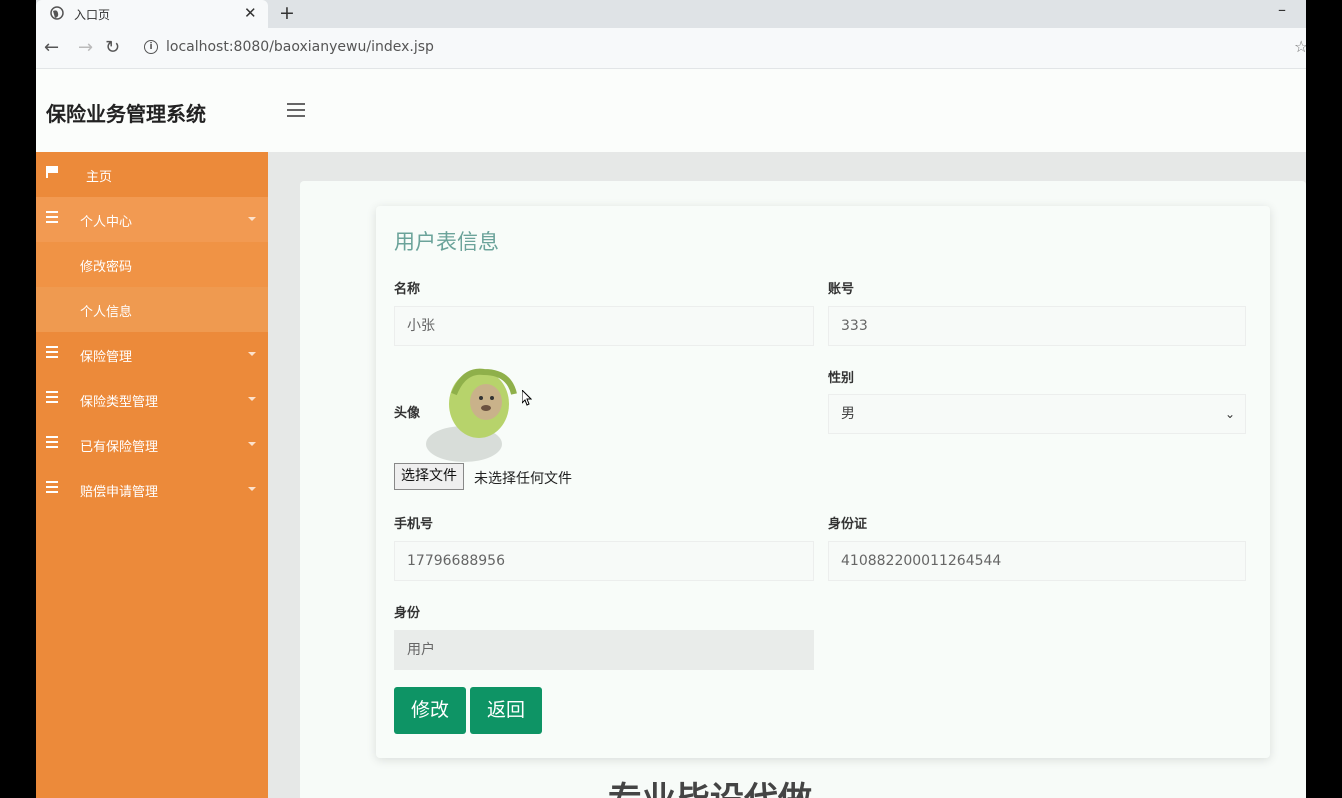  I want to click on sidebar-subitem-change-password: 修改密码, so click(152, 264).